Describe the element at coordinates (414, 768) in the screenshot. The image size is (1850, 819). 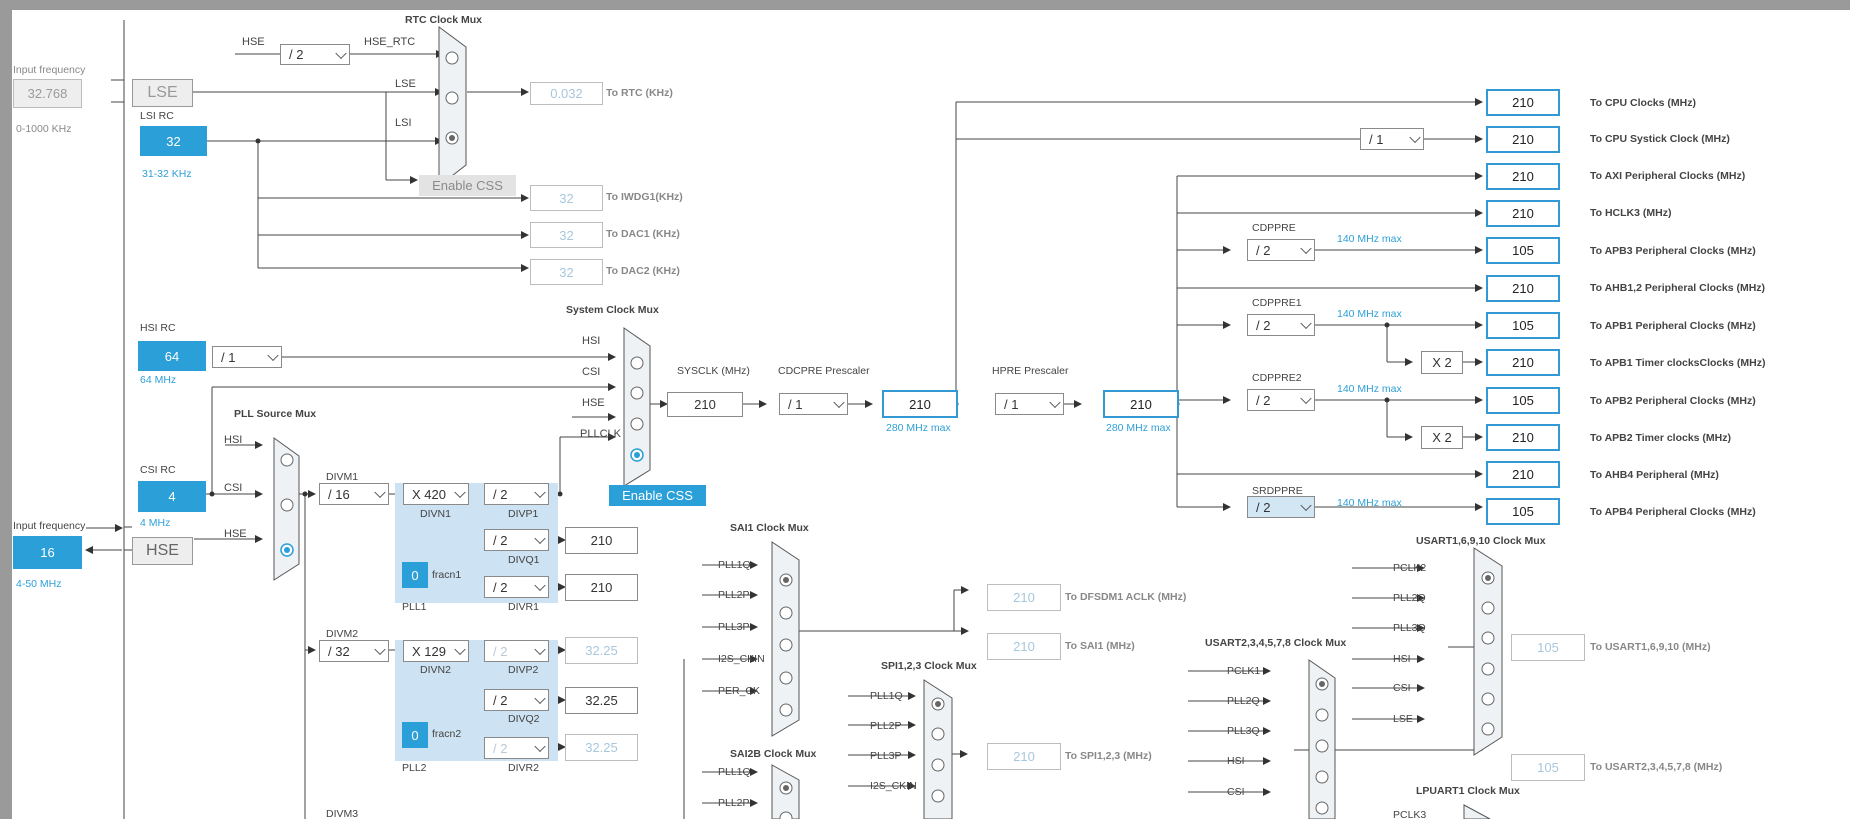
I see `pll2-name: PLL2` at that location.